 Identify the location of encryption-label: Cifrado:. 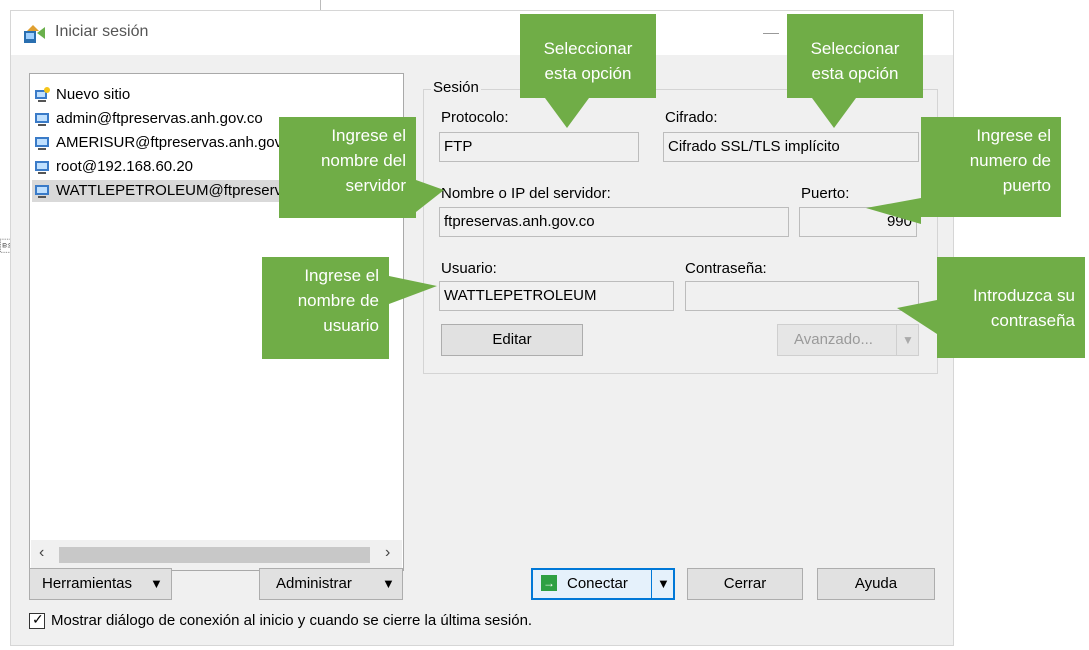
(691, 117).